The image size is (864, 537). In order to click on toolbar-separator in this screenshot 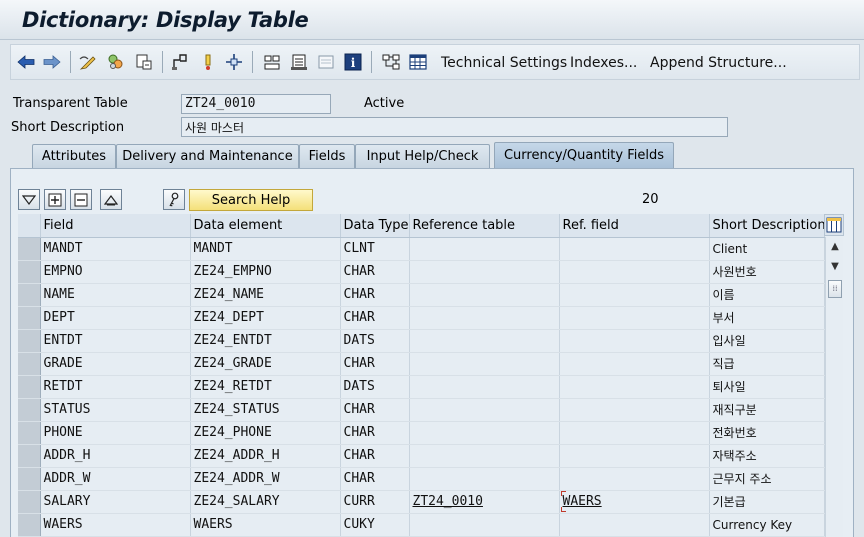, I will do `click(70, 62)`.